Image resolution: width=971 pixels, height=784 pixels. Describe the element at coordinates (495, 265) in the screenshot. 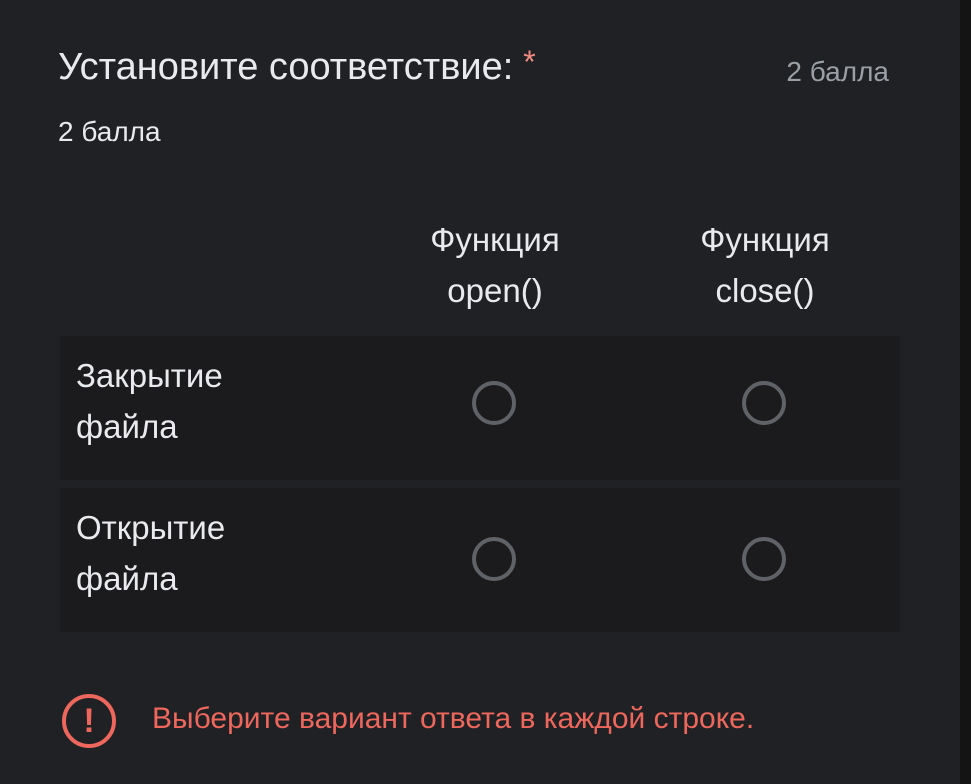

I see `column-header-open: Функция open()` at that location.